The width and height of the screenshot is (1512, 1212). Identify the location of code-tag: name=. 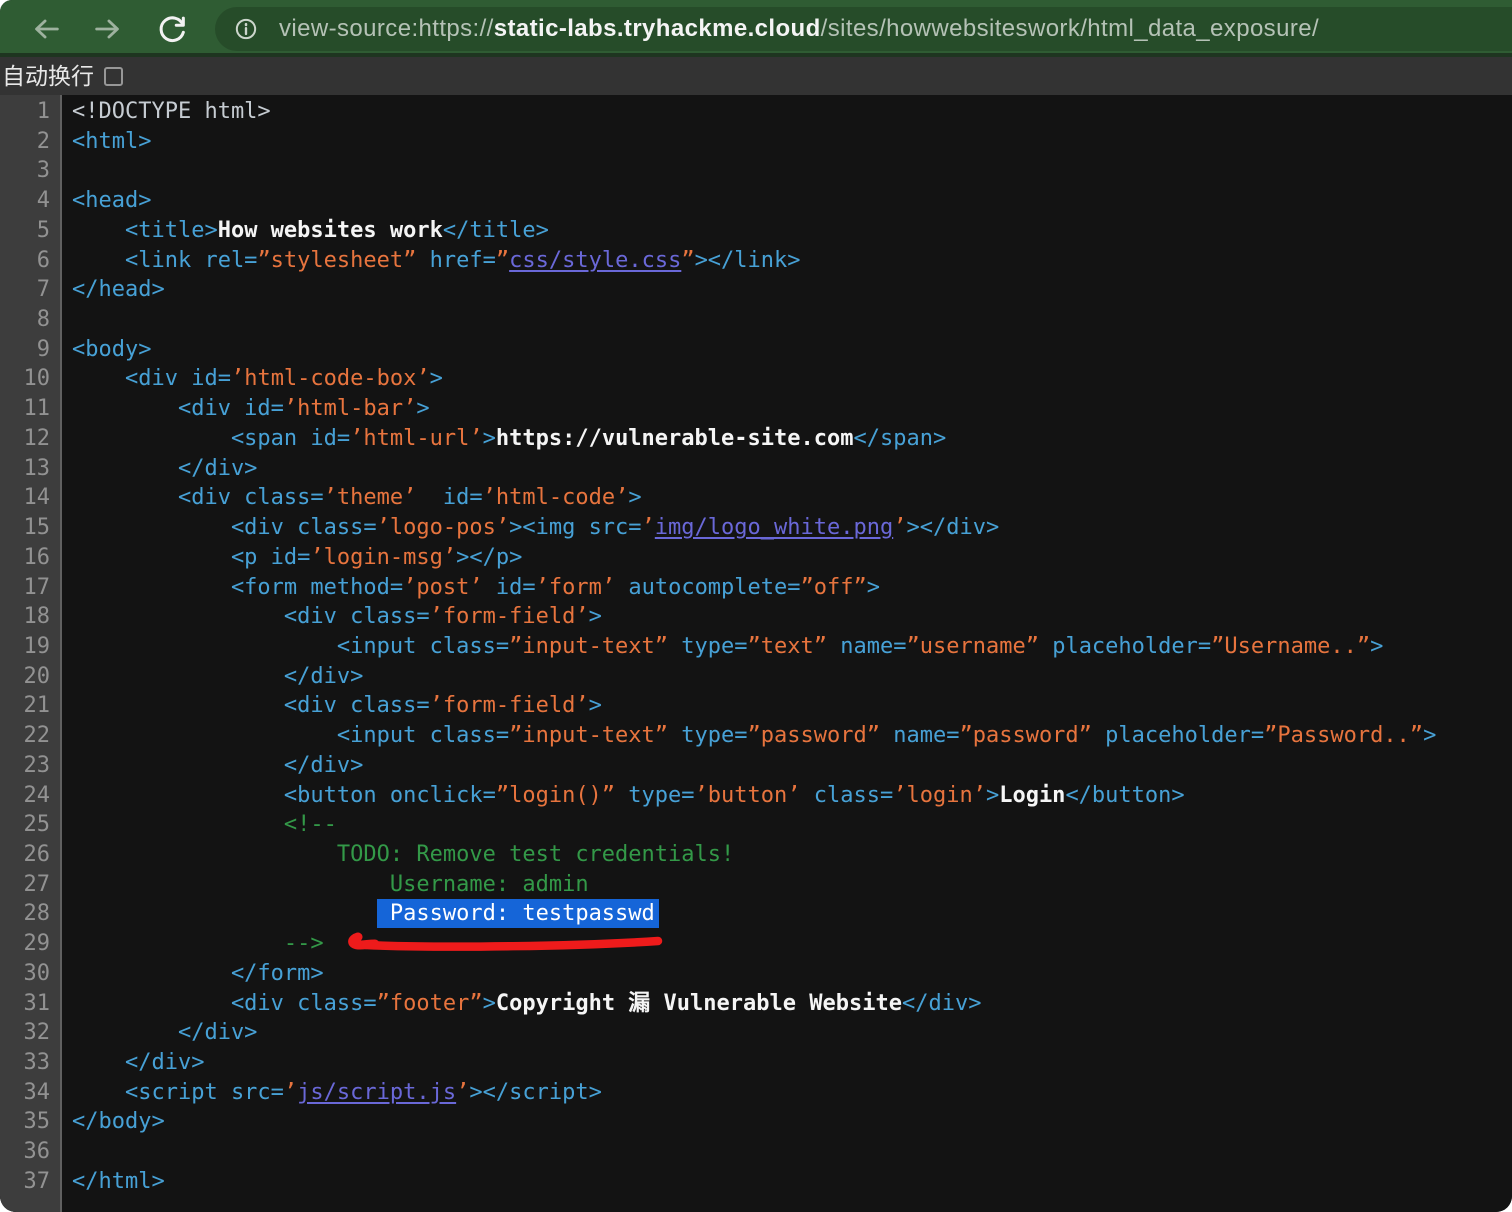
(867, 646).